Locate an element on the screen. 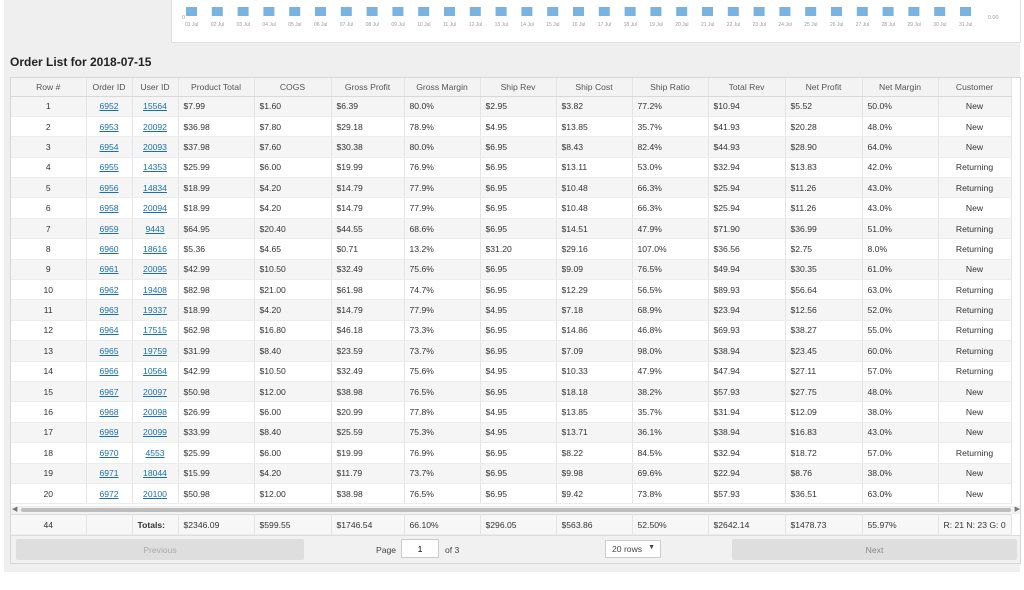 This screenshot has width=1024, height=590. user-id-link: 20093 is located at coordinates (155, 147).